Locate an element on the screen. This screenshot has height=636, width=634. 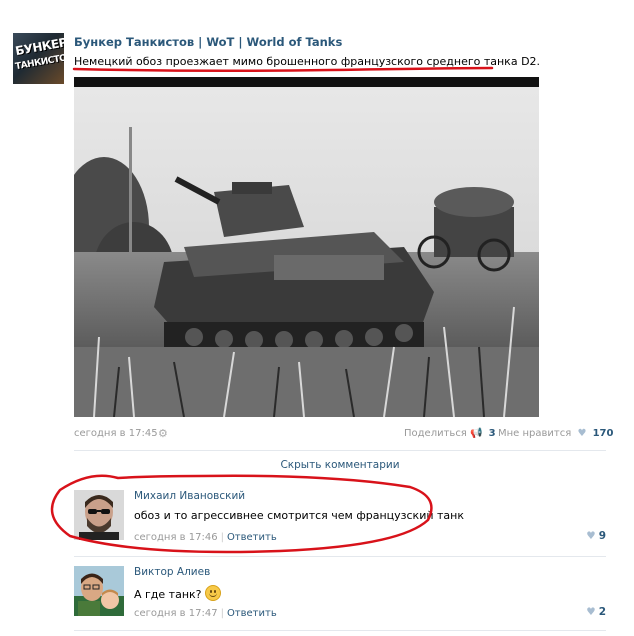
group-avatar: БУНКЕР ТАНКИСТОВ is located at coordinates (38, 58).